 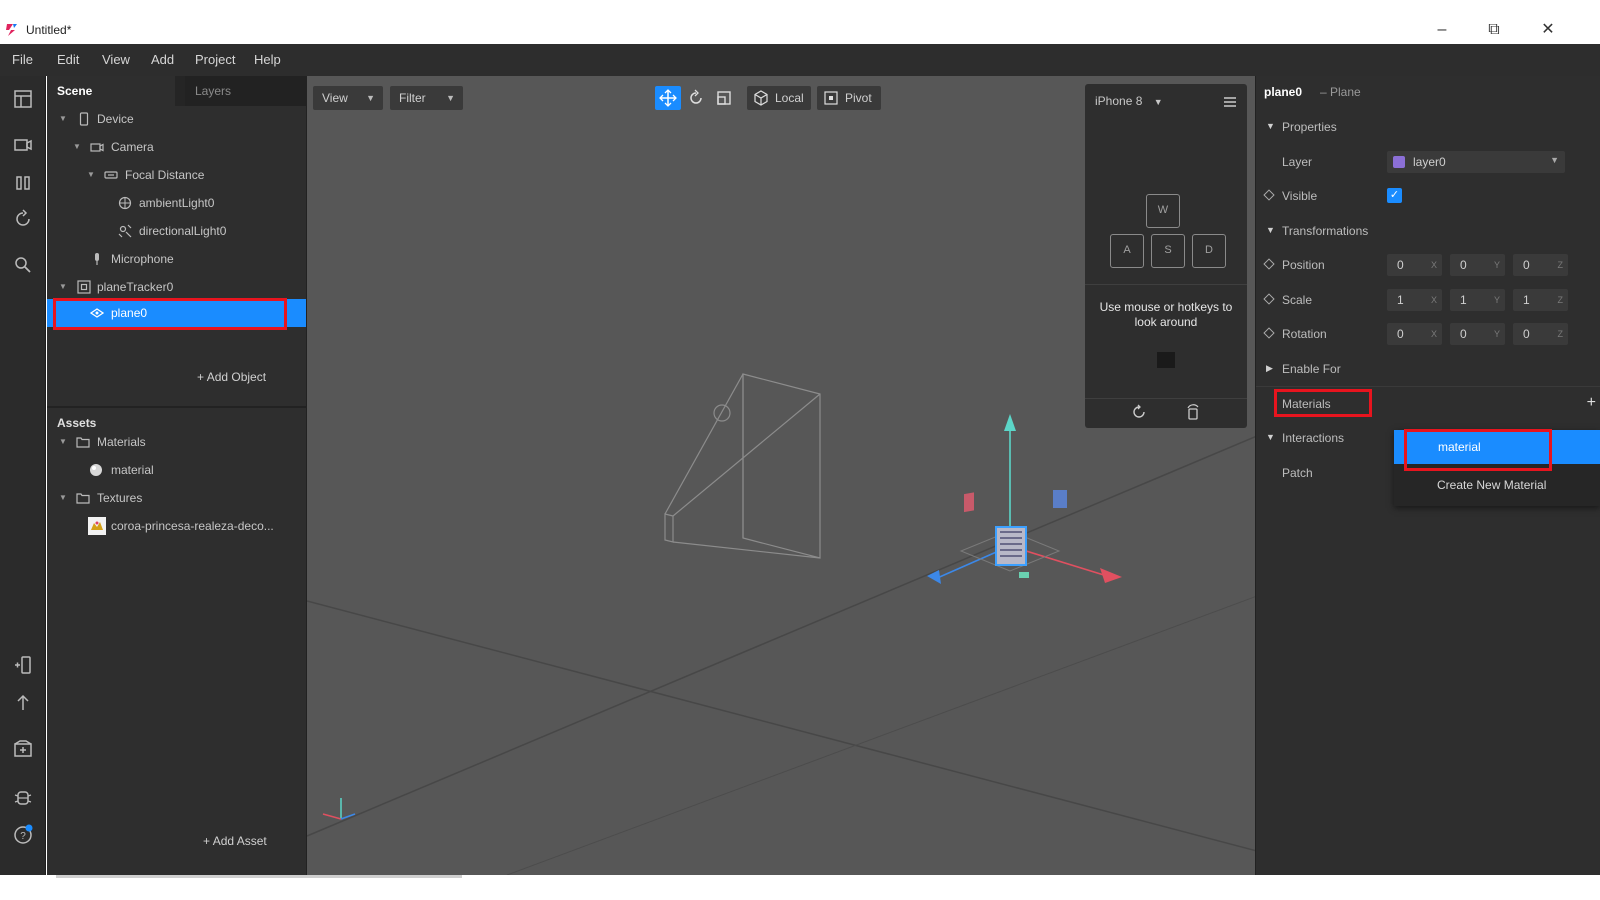 I want to click on menu-file: File, so click(x=22, y=59).